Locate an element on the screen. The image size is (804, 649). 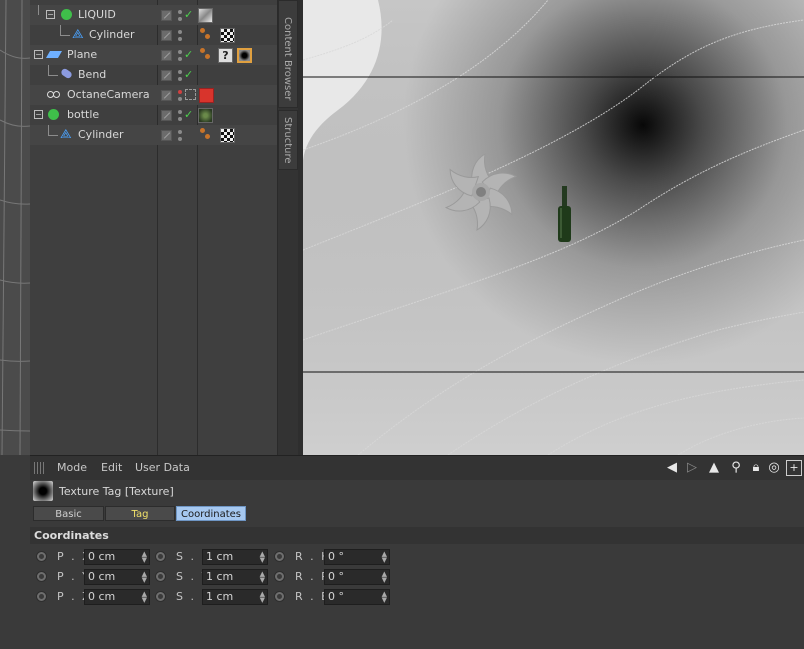
position-x-field: 0 cm ▲ ▼ is located at coordinates (117, 557).